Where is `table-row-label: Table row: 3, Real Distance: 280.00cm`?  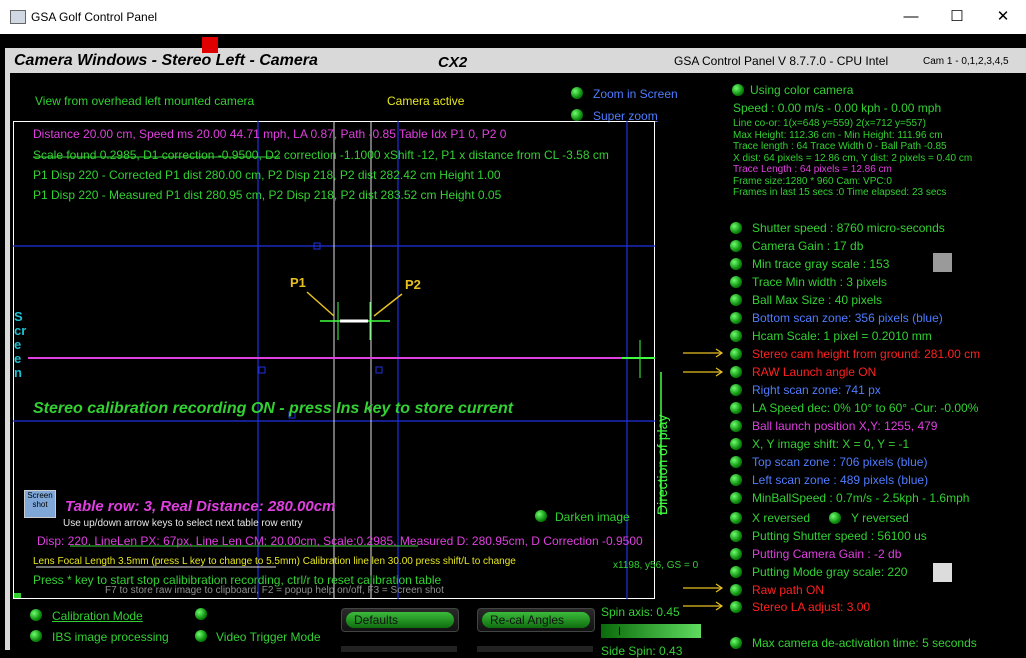
table-row-label: Table row: 3, Real Distance: 280.00cm is located at coordinates (200, 506).